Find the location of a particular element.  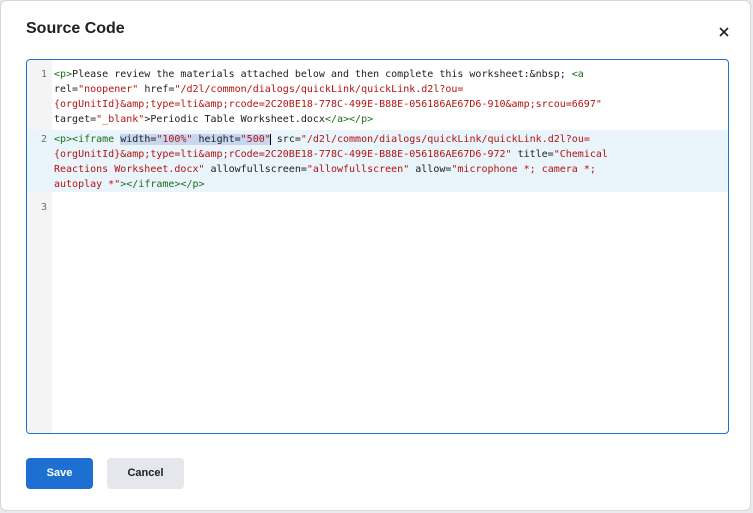

code-token: </a></p> is located at coordinates (349, 119).